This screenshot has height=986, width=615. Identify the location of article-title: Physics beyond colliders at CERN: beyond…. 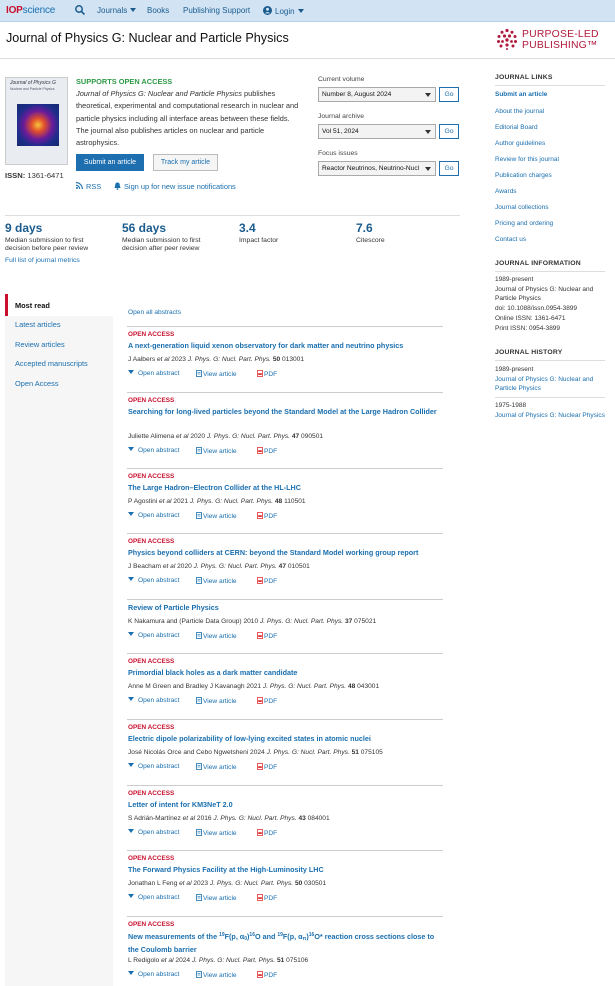
(283, 553).